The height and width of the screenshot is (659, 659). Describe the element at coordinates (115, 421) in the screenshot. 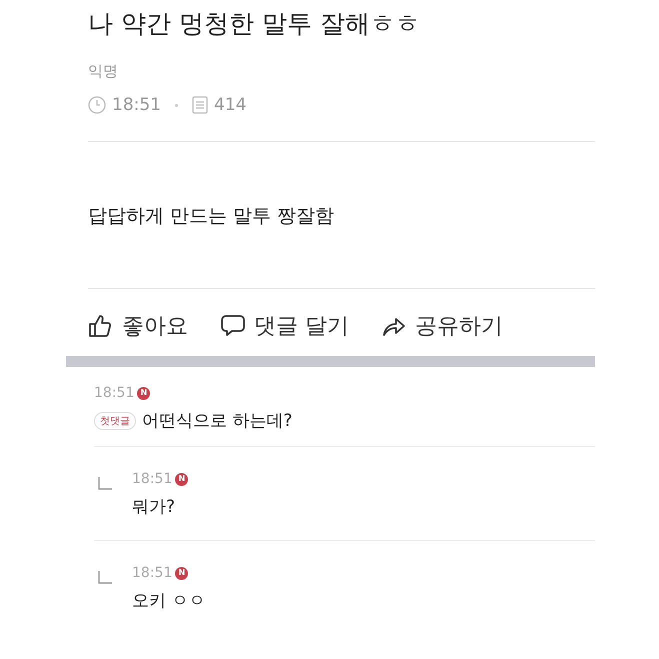

I see `first-comment-tag: 첫댓글` at that location.